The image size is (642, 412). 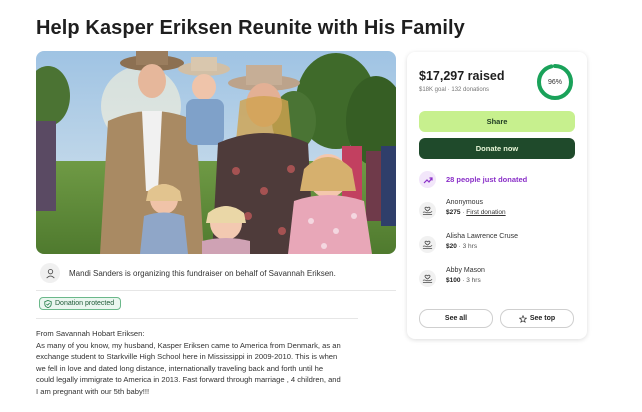 I want to click on donor-name: Abby Mason, so click(x=465, y=270).